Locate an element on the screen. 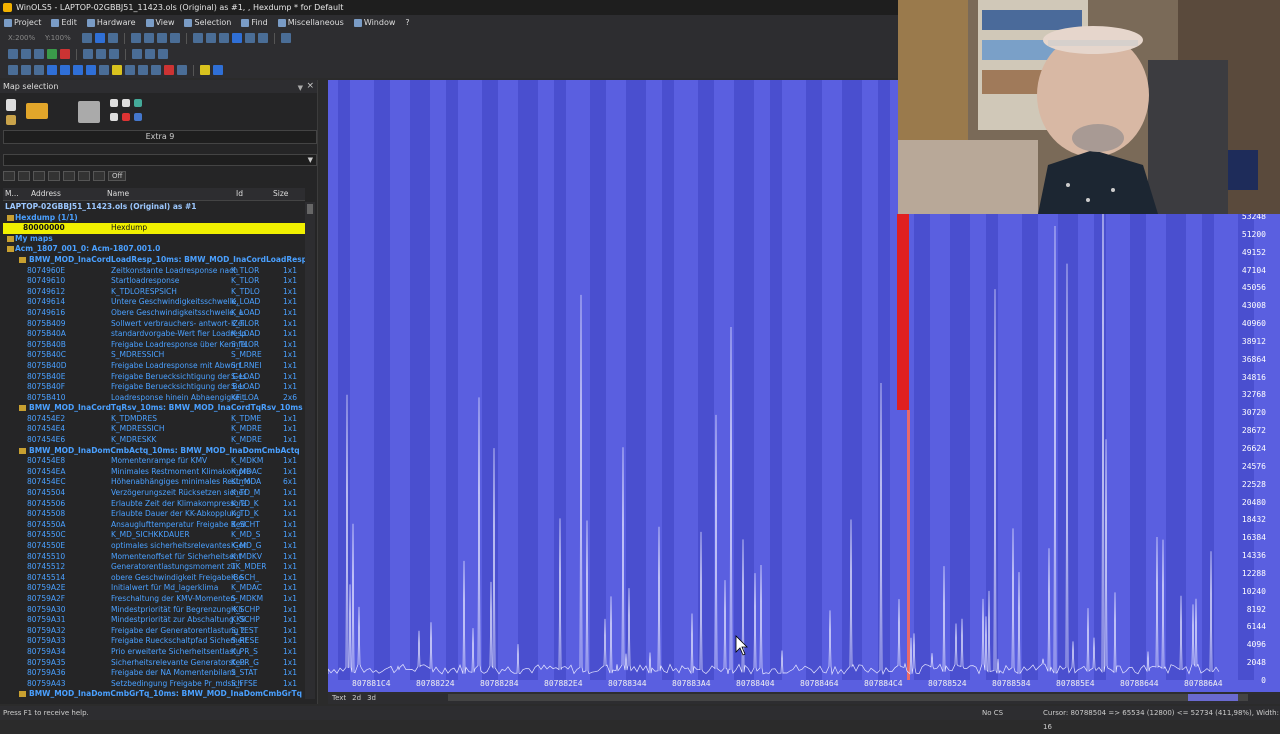 The image size is (1280, 734). map-group: BMW_MOD_InaCordLoadResp_10ms is located at coordinates (154, 260).